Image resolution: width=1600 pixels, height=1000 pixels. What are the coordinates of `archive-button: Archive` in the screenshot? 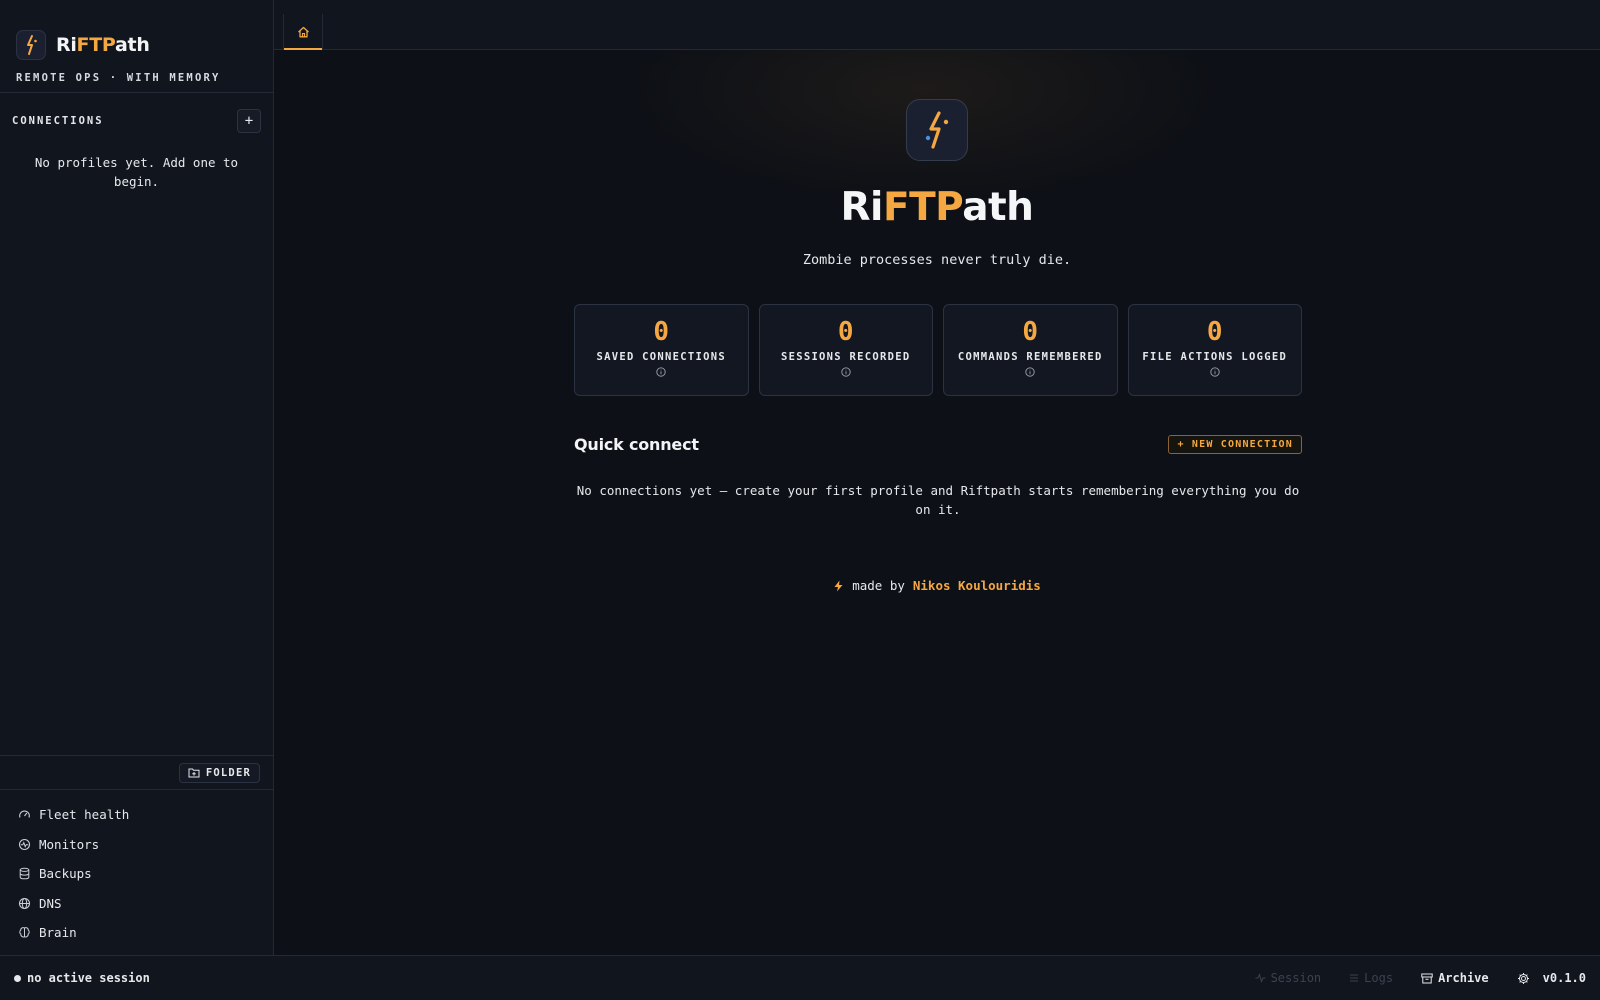 It's located at (1455, 978).